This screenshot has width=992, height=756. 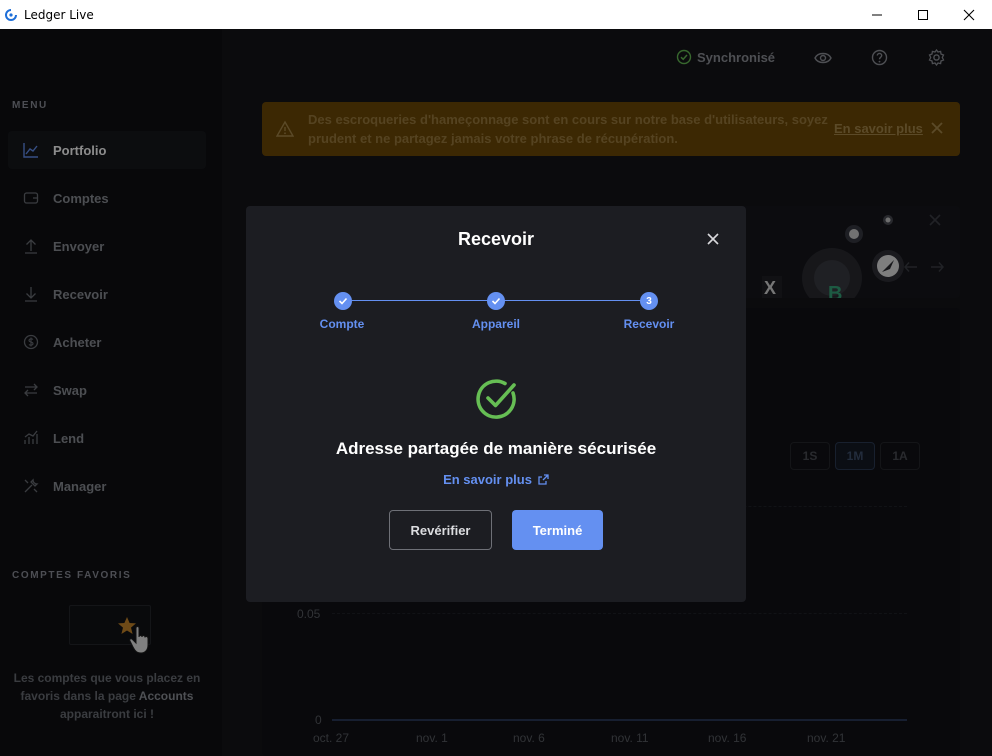 I want to click on recheck-button: Revérifier, so click(x=440, y=530).